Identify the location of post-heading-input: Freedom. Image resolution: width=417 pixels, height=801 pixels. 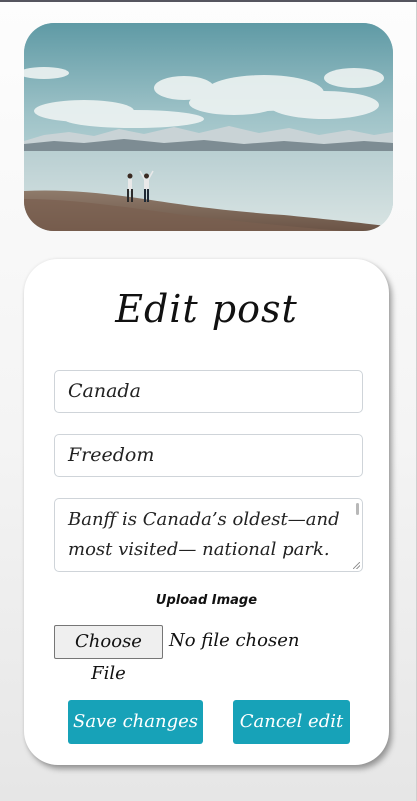
(208, 455).